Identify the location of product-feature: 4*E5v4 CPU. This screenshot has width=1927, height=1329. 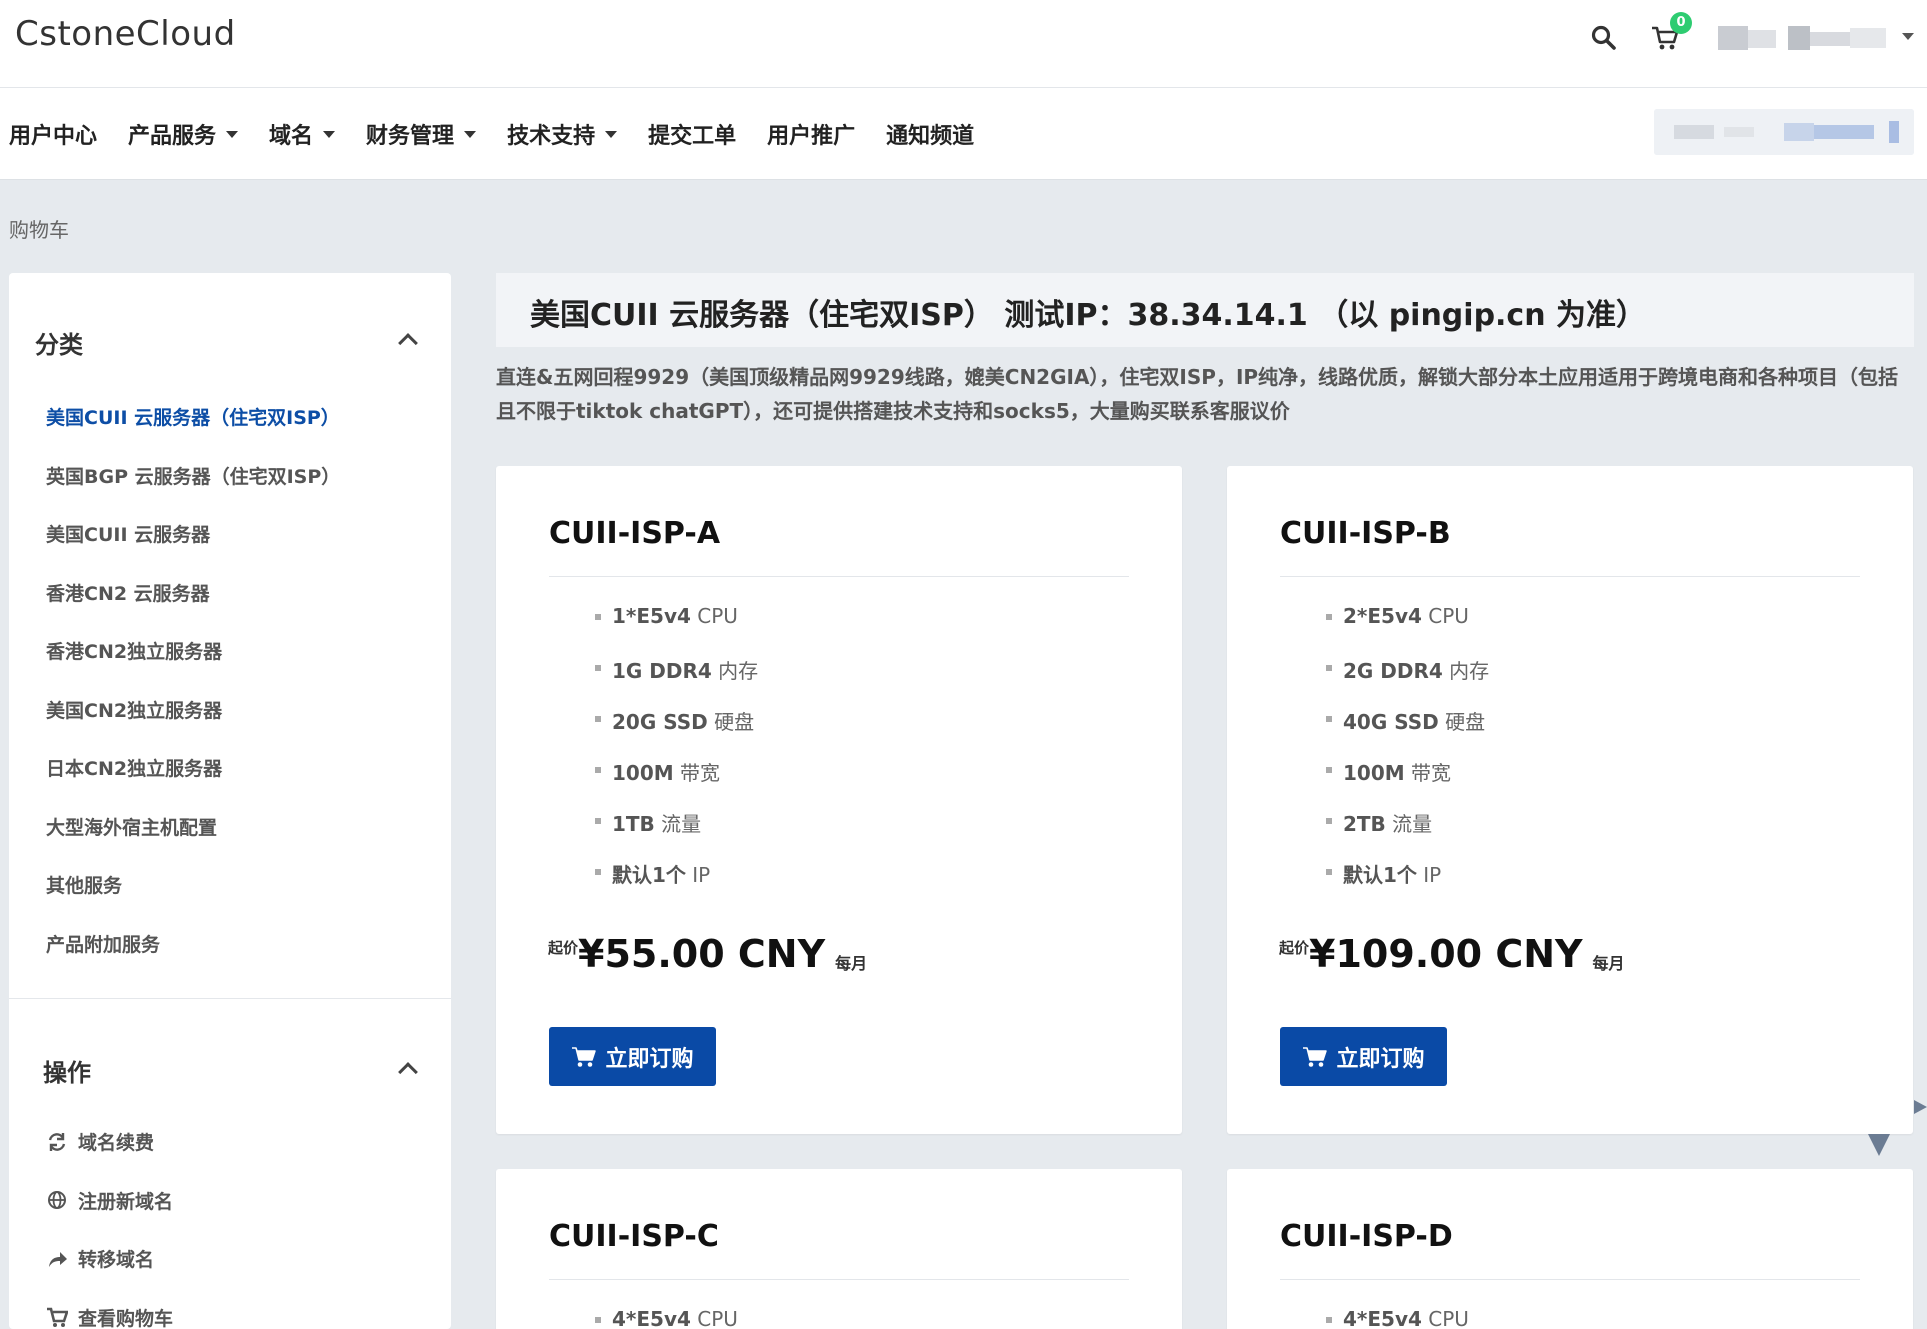
(666, 1318).